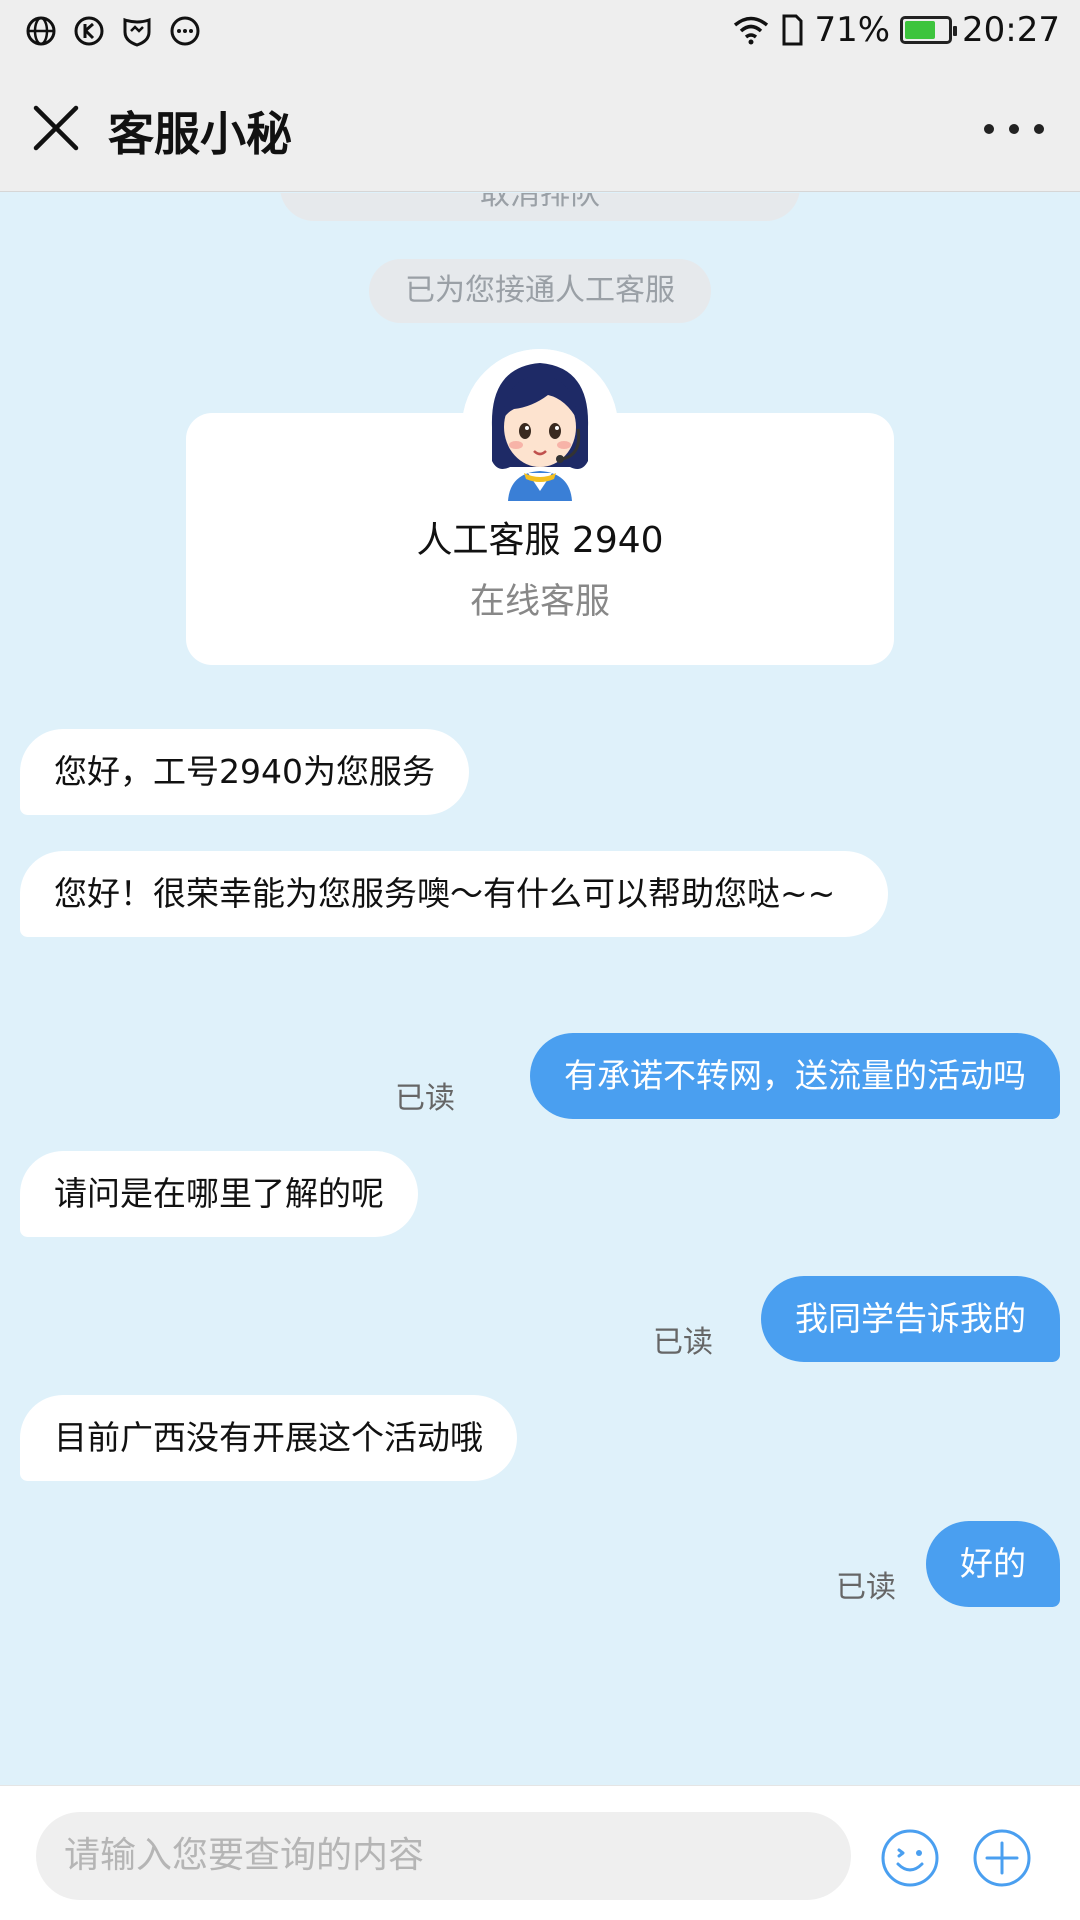 The width and height of the screenshot is (1080, 1920). What do you see at coordinates (540, 291) in the screenshot?
I see `connected-notice: 已为您接通人工客服` at bounding box center [540, 291].